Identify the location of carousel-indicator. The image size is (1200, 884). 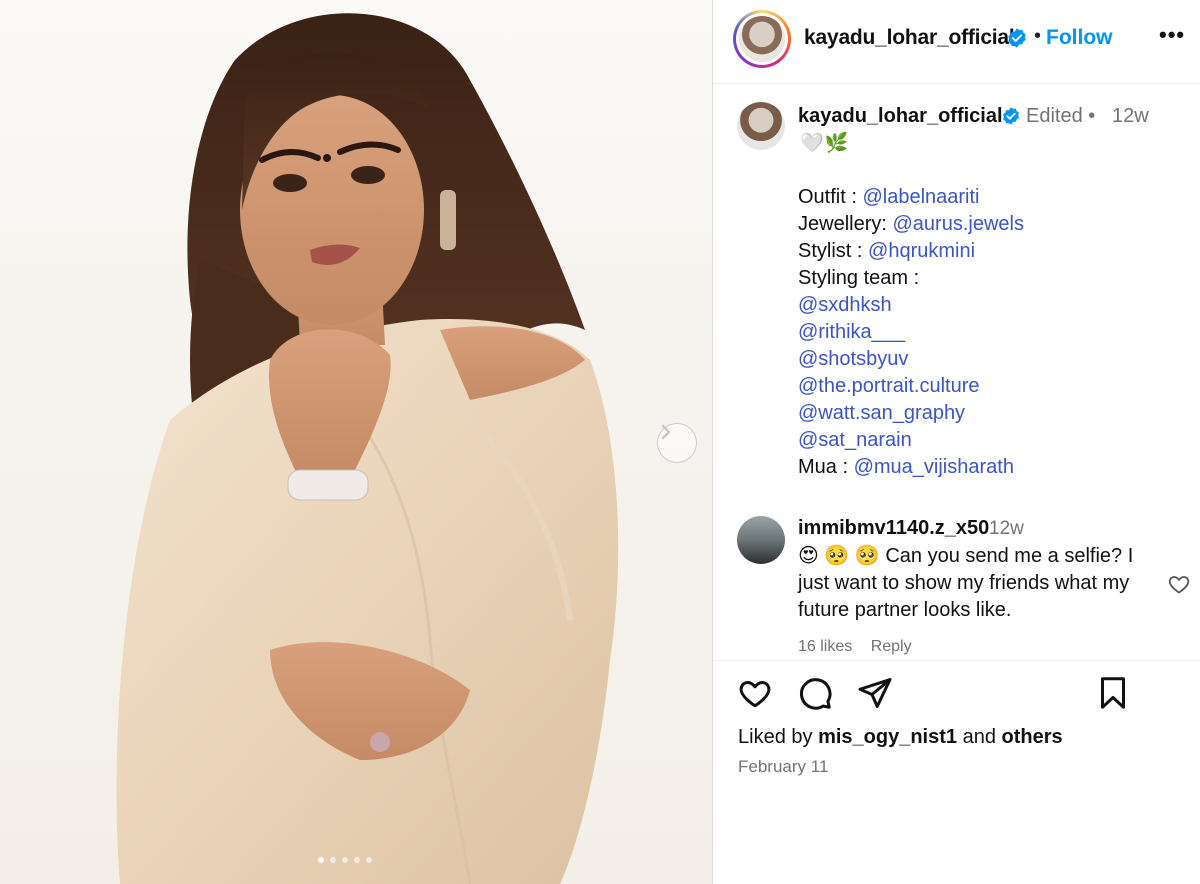
(345, 860).